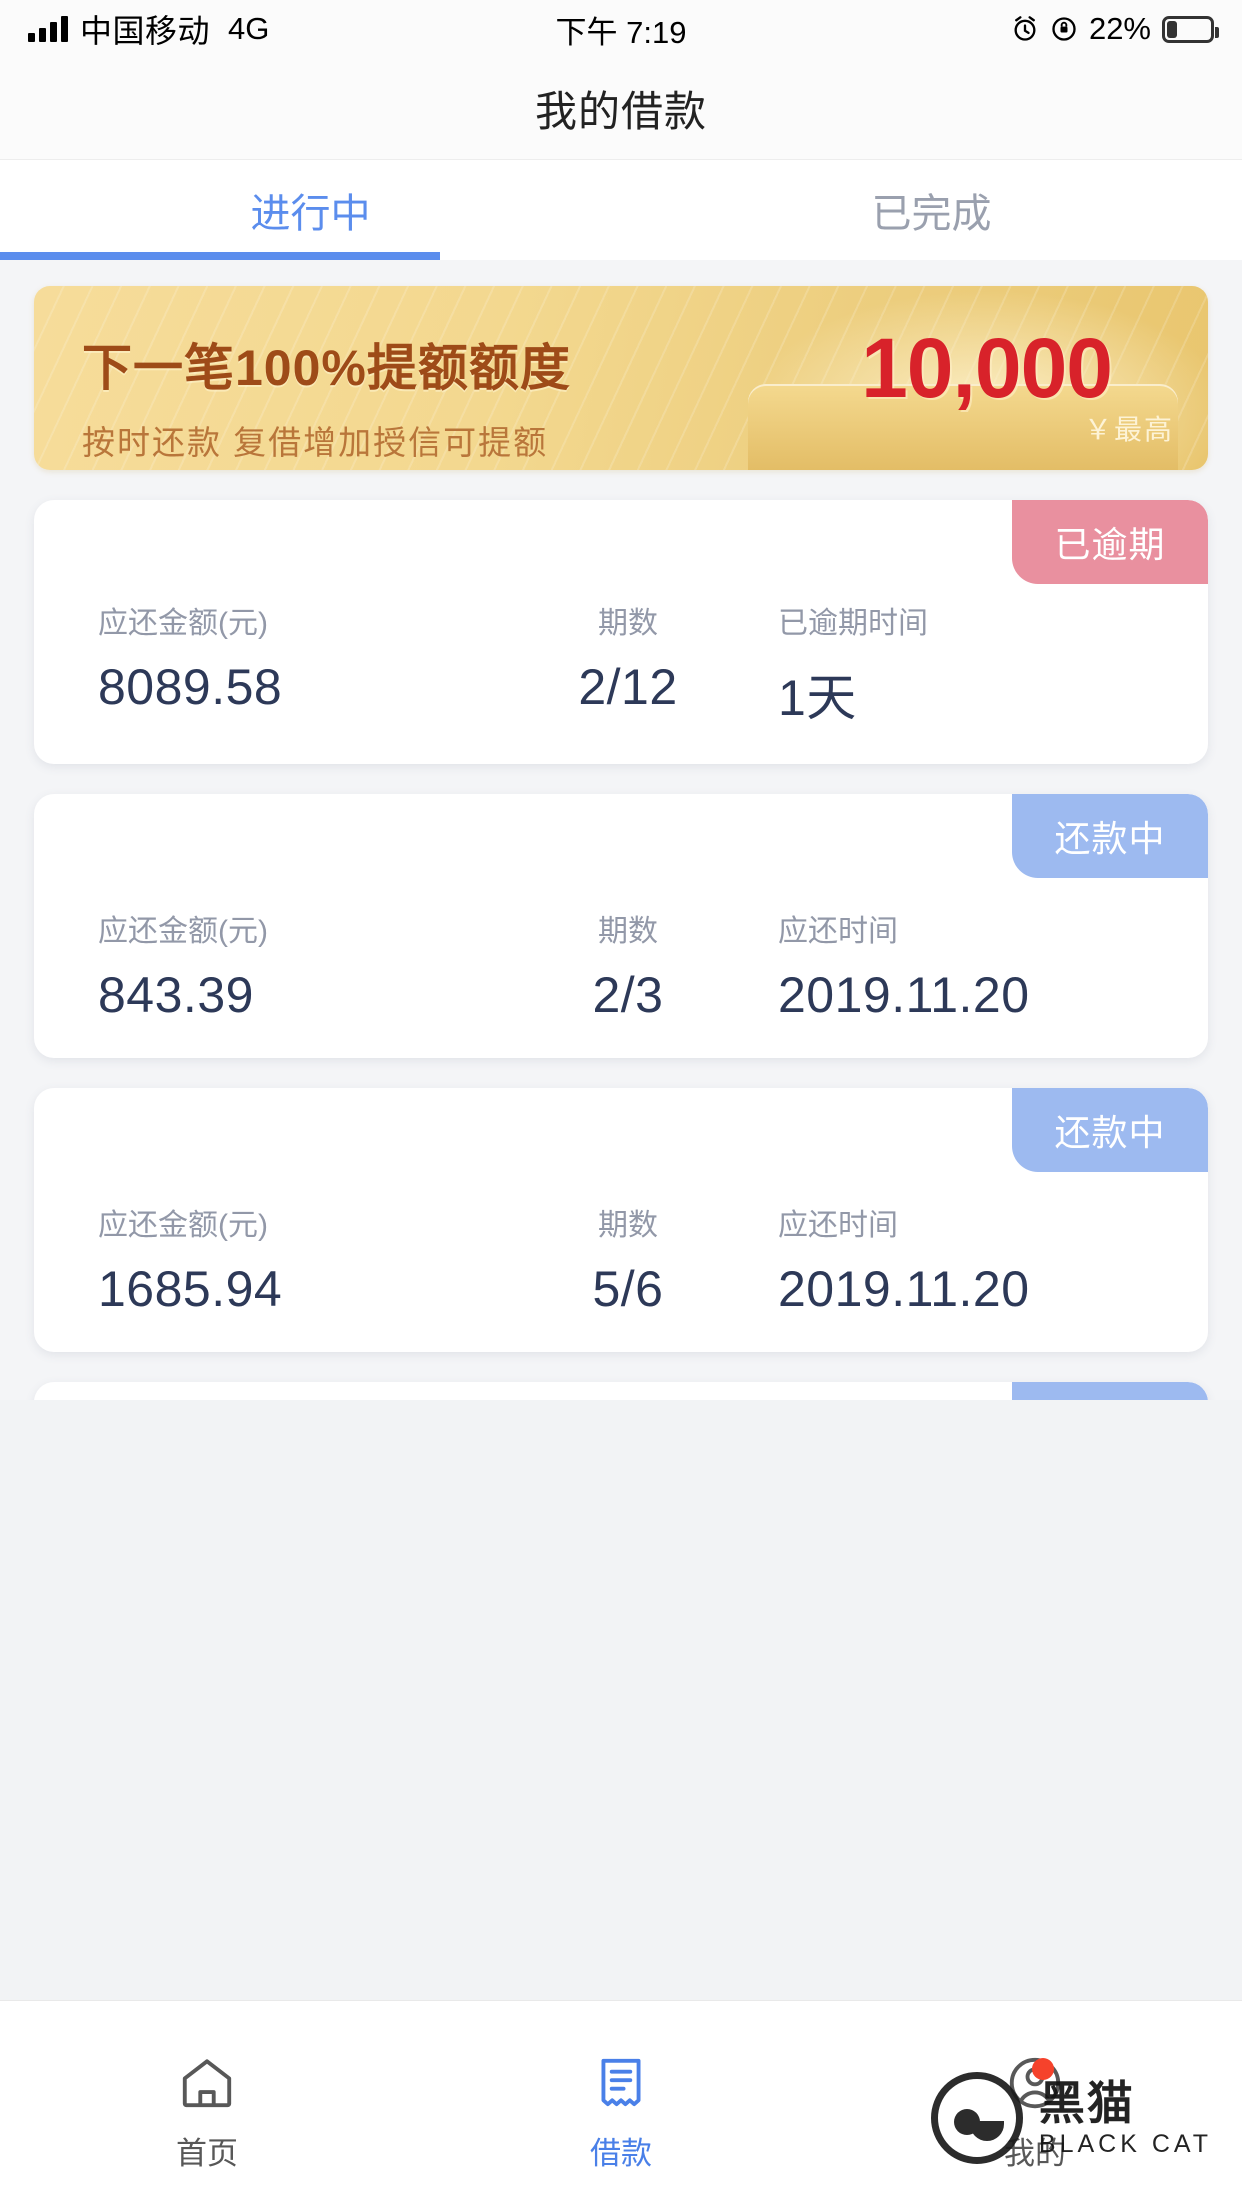  I want to click on status-bar-left: 中国移动 4G, so click(148, 29).